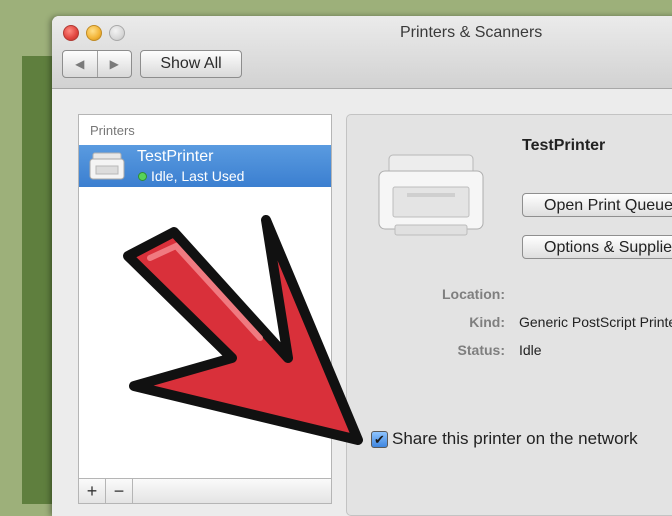 Image resolution: width=672 pixels, height=516 pixels. Describe the element at coordinates (564, 145) in the screenshot. I see `printer-title: TestPrinter` at that location.